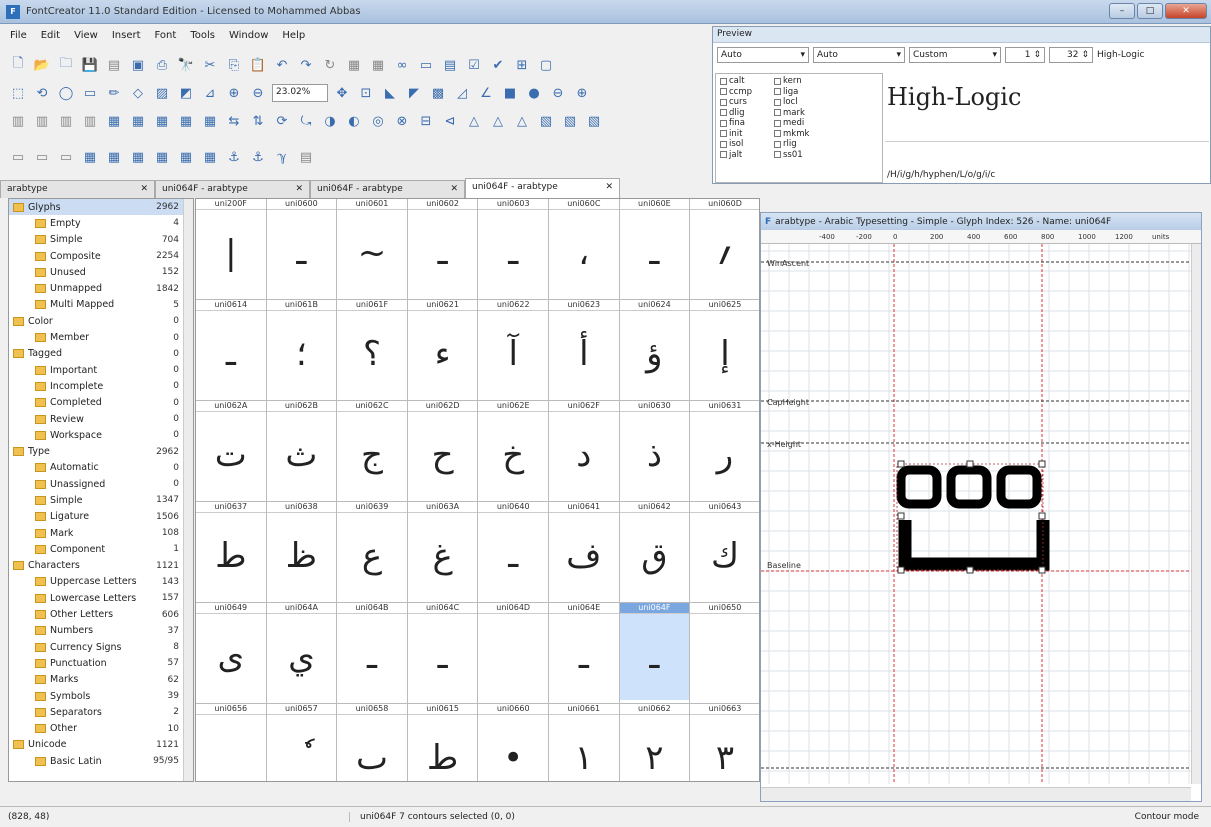 This screenshot has width=1211, height=827. What do you see at coordinates (454, 189) in the screenshot?
I see `close-icon: ✕` at bounding box center [454, 189].